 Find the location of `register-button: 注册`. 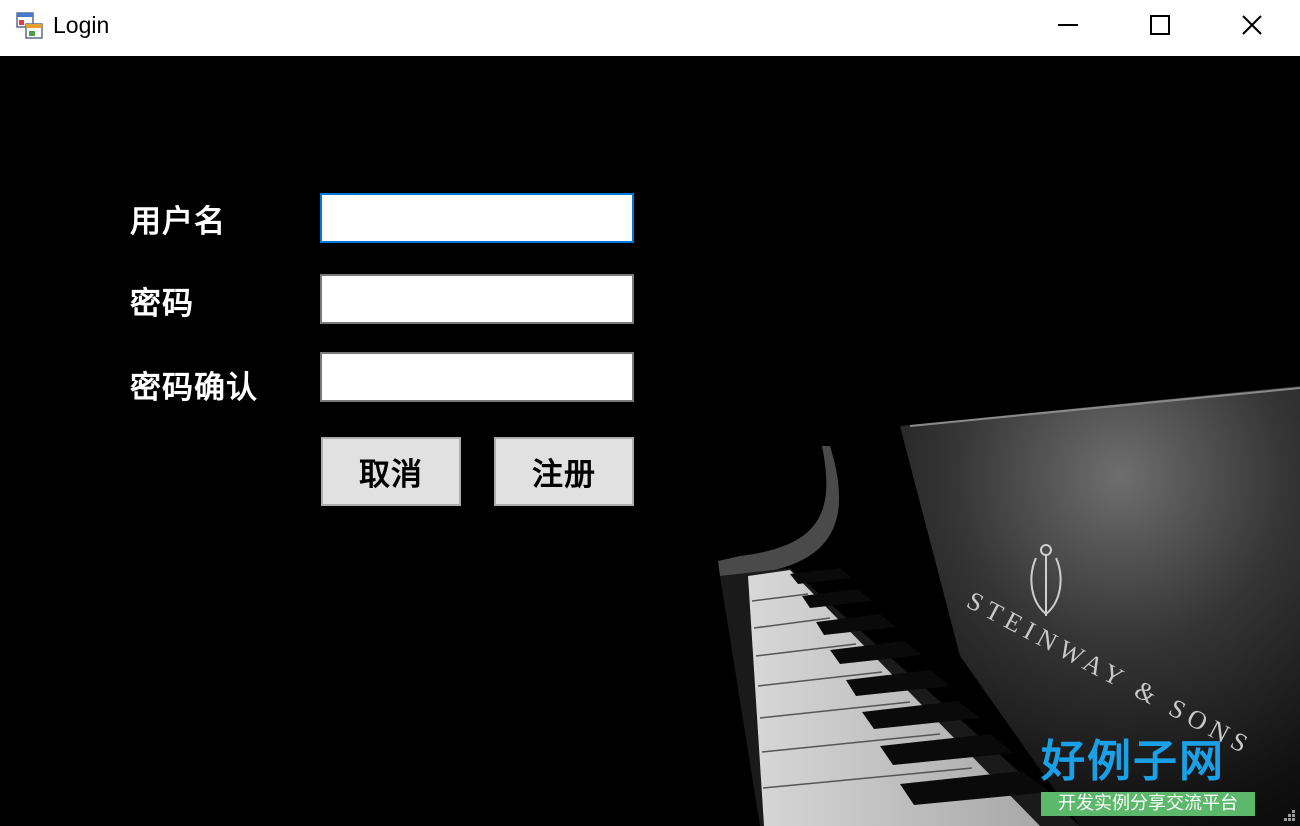

register-button: 注册 is located at coordinates (564, 471).